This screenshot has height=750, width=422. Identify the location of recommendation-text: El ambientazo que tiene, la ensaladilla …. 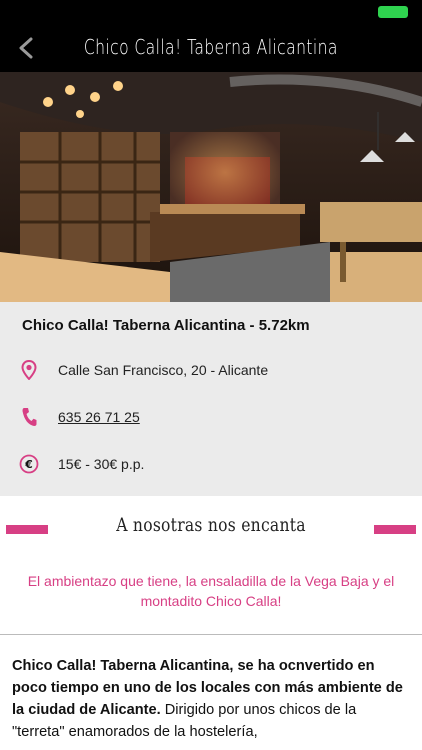
(211, 591).